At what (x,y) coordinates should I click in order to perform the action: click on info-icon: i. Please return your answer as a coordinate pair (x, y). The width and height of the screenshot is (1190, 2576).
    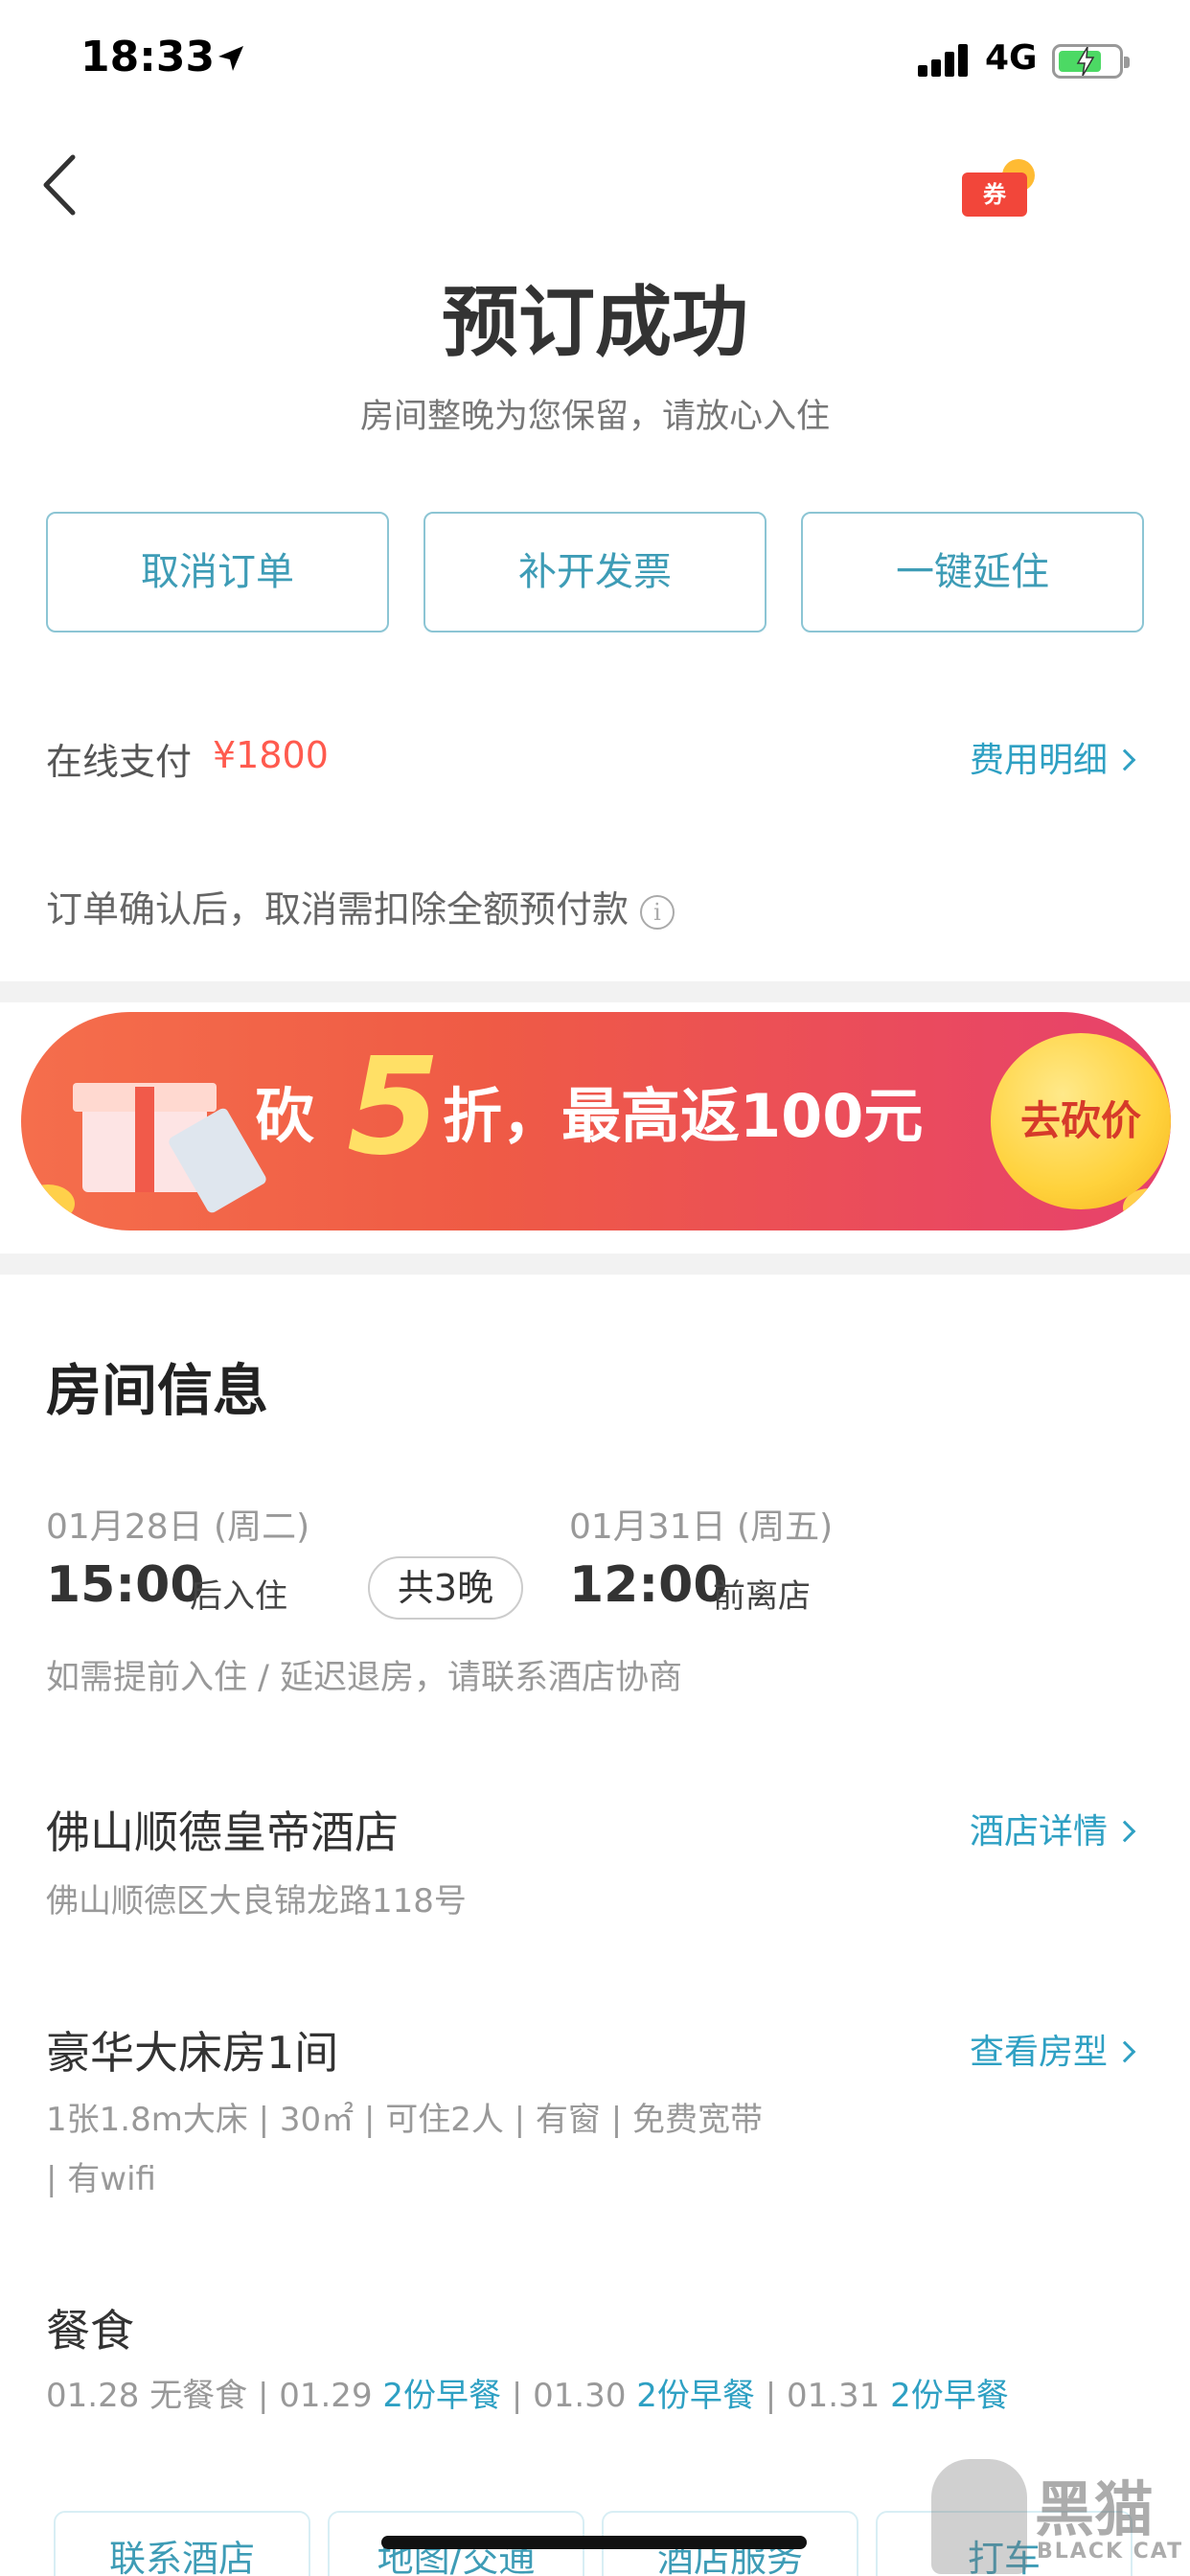
    Looking at the image, I should click on (657, 912).